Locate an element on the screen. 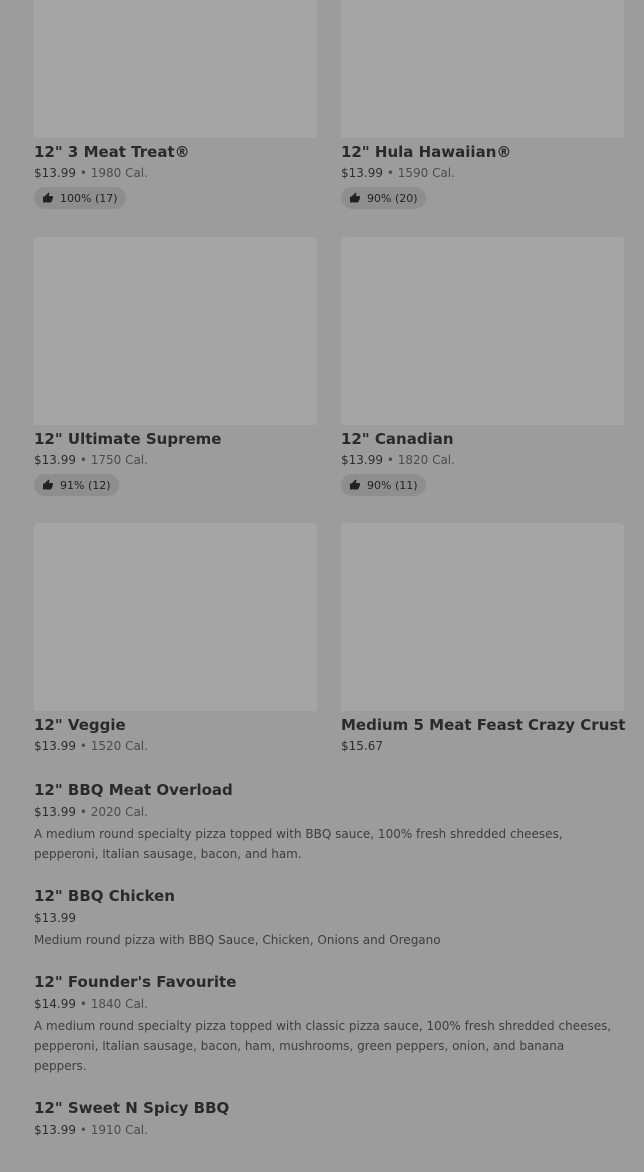 This screenshot has height=1172, width=644. rating-badge: 91% (12) is located at coordinates (76, 485).